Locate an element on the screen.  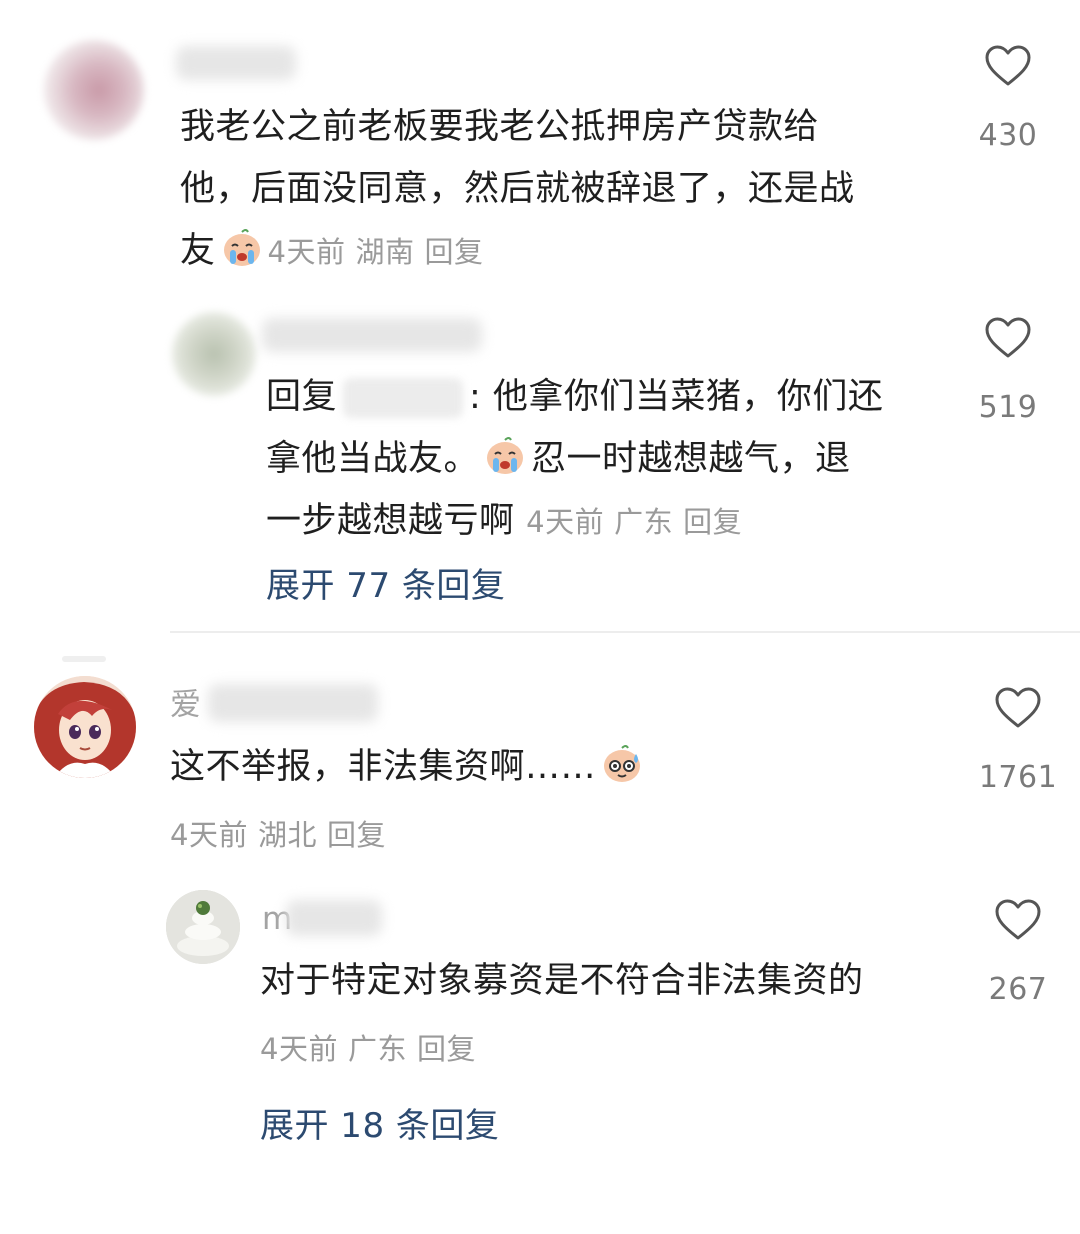
reply-text: 一步越想越亏啊 is located at coordinates (390, 521).